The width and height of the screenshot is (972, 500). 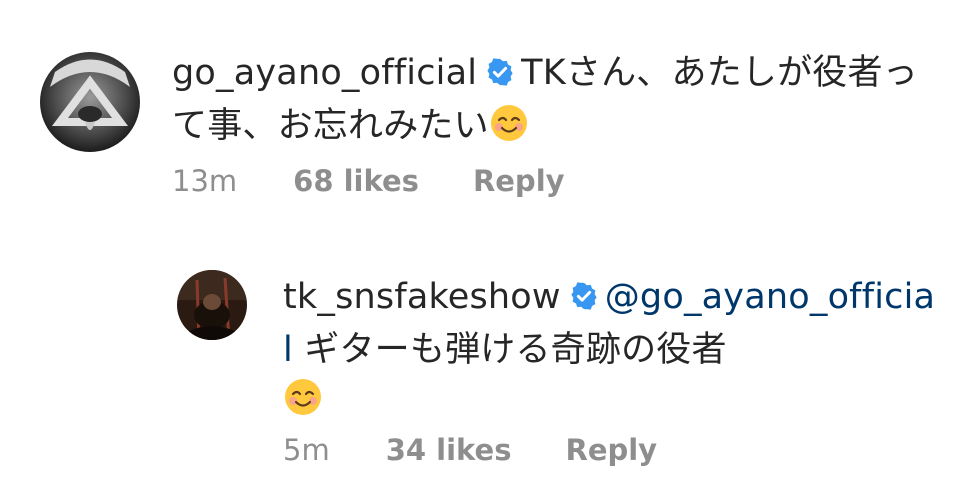 I want to click on reply-timestamp: 5m, so click(x=306, y=450).